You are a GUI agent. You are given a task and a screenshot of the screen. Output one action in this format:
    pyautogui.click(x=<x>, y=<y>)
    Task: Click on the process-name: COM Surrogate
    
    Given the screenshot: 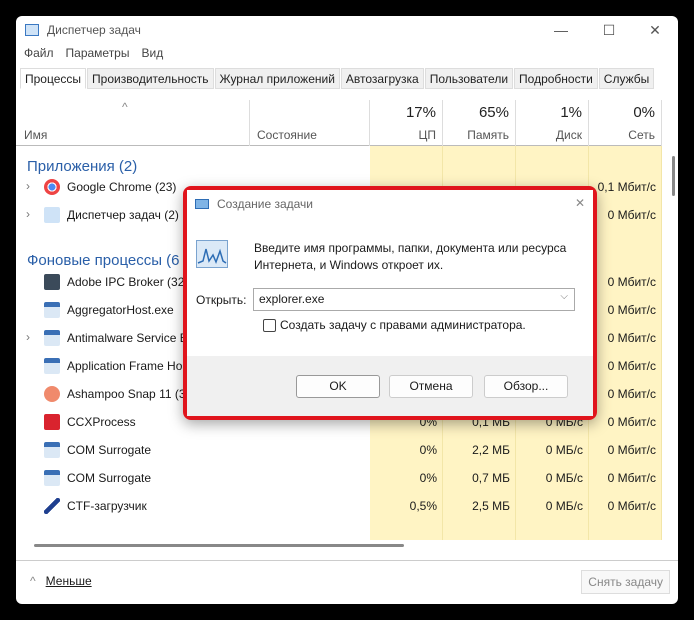 What is the action you would take?
    pyautogui.click(x=109, y=450)
    